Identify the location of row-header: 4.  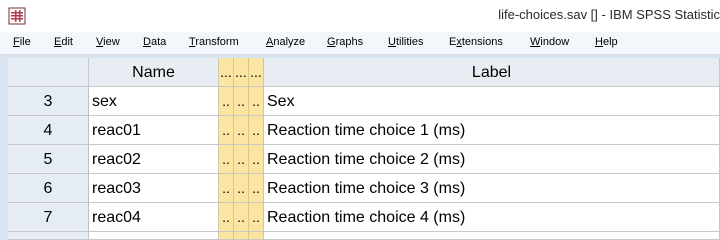
(48, 130).